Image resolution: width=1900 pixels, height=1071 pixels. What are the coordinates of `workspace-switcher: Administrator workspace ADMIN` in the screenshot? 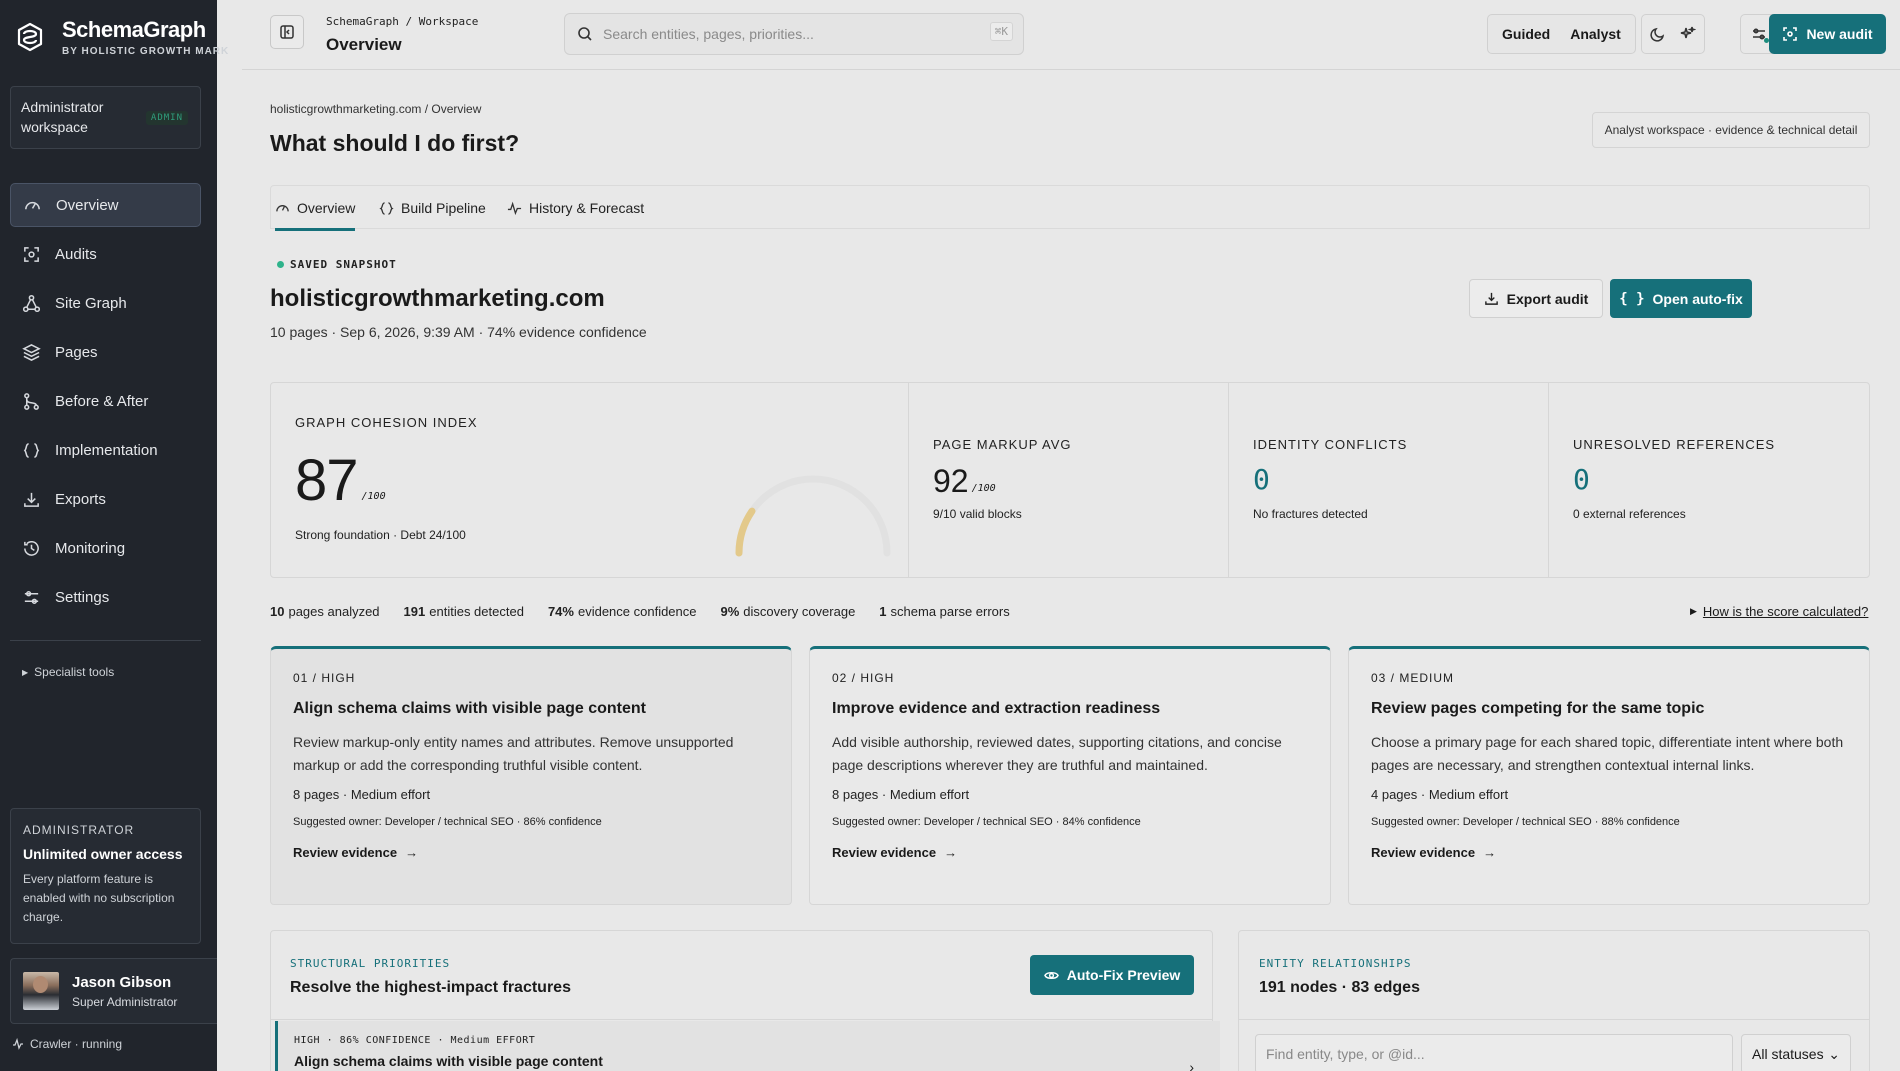 It's located at (105, 117).